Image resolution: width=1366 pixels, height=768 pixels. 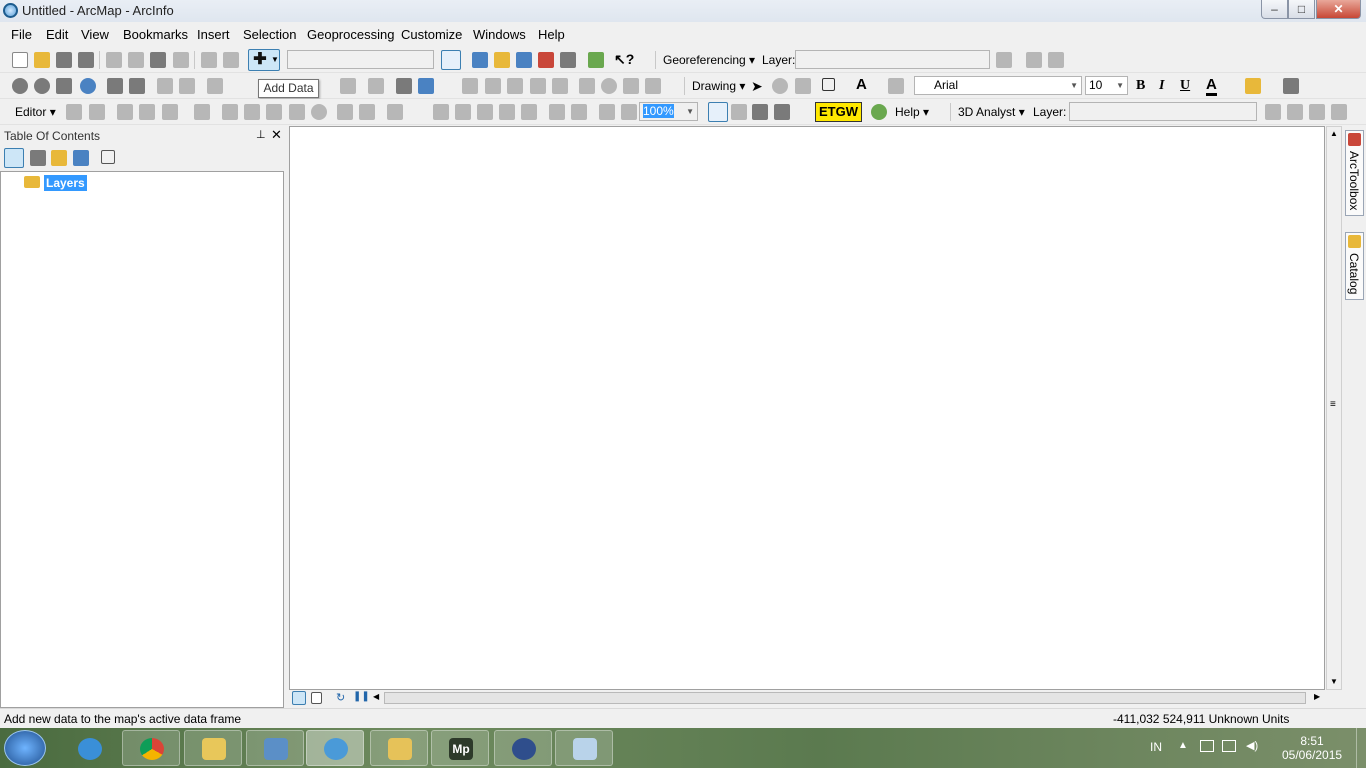 I want to click on snap-icon, so click(x=538, y=86).